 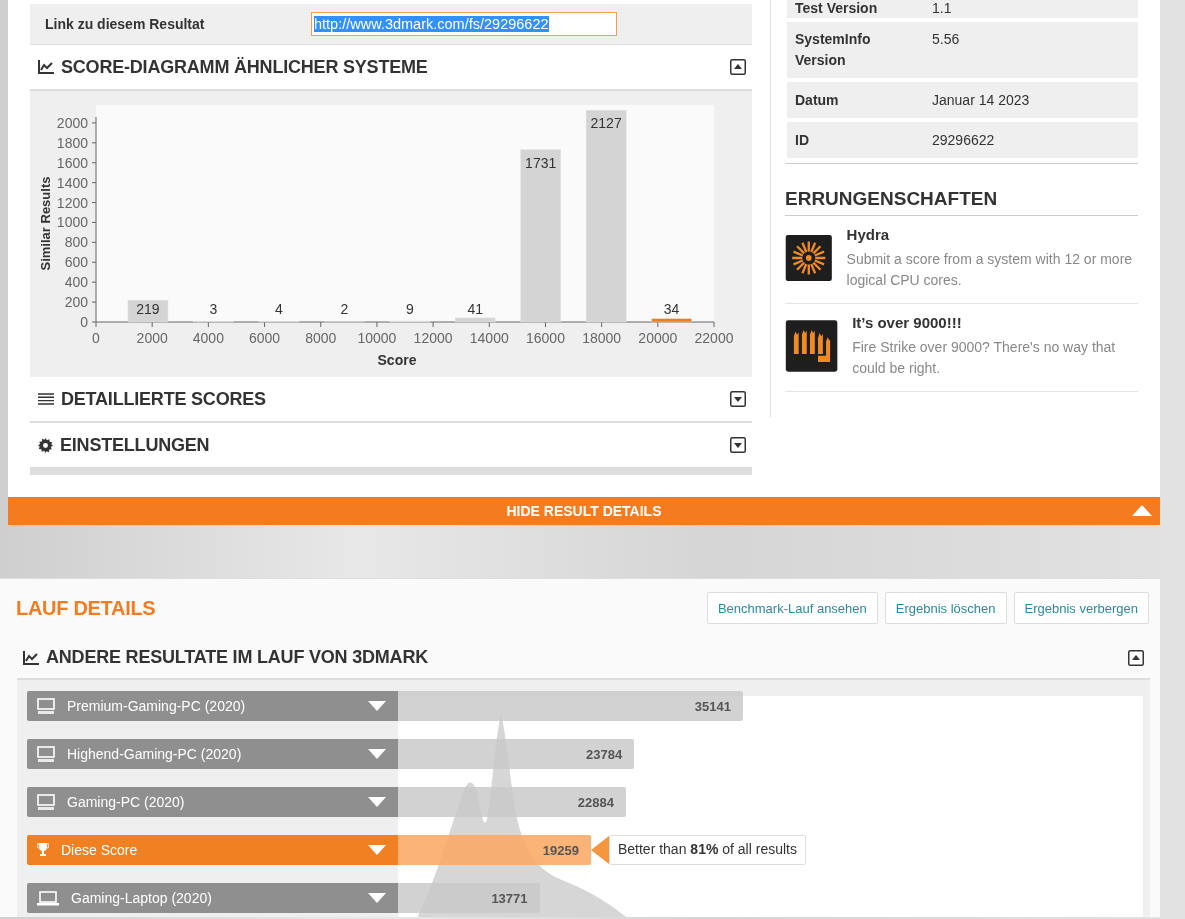 What do you see at coordinates (125, 24) in the screenshot?
I see `field-label: Link zu diesem Resultat` at bounding box center [125, 24].